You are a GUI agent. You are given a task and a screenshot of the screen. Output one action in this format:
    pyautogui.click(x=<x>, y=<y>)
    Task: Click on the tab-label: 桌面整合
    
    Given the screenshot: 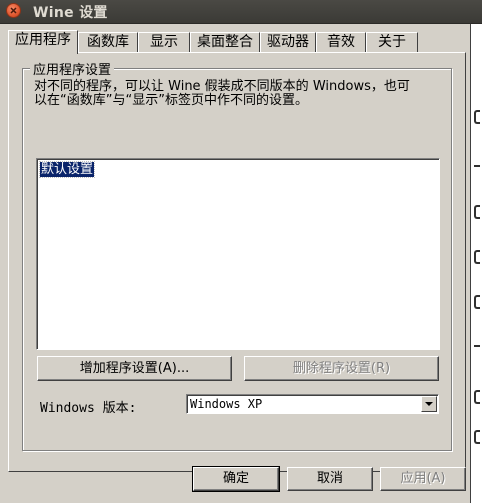 What is the action you would take?
    pyautogui.click(x=225, y=42)
    